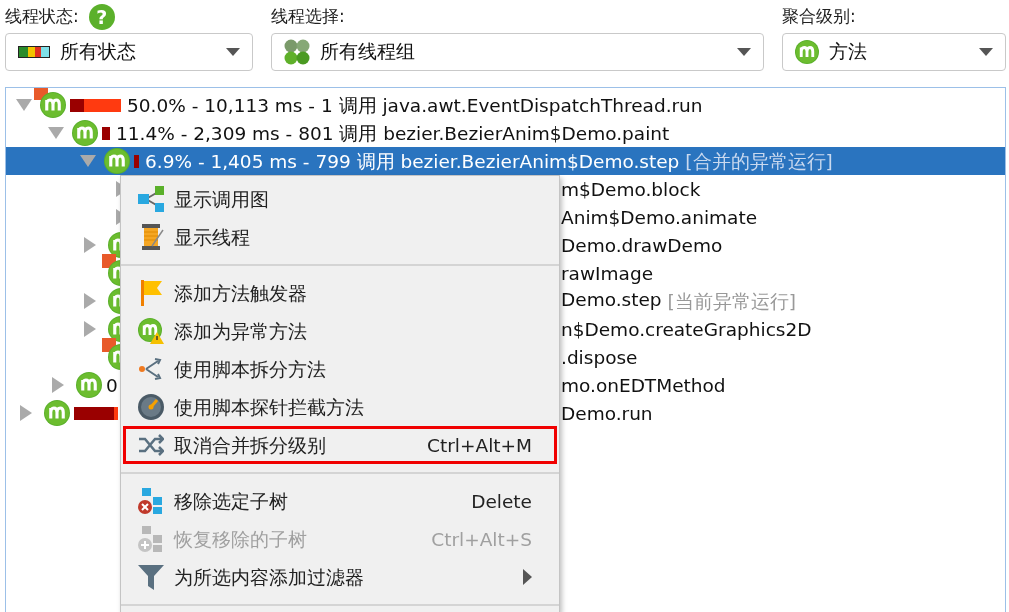  Describe the element at coordinates (393, 133) in the screenshot. I see `call-tree-text: 11.4% - 2,309 ms - 801 调用 bezier.BezierAnim$Demo.paint` at that location.